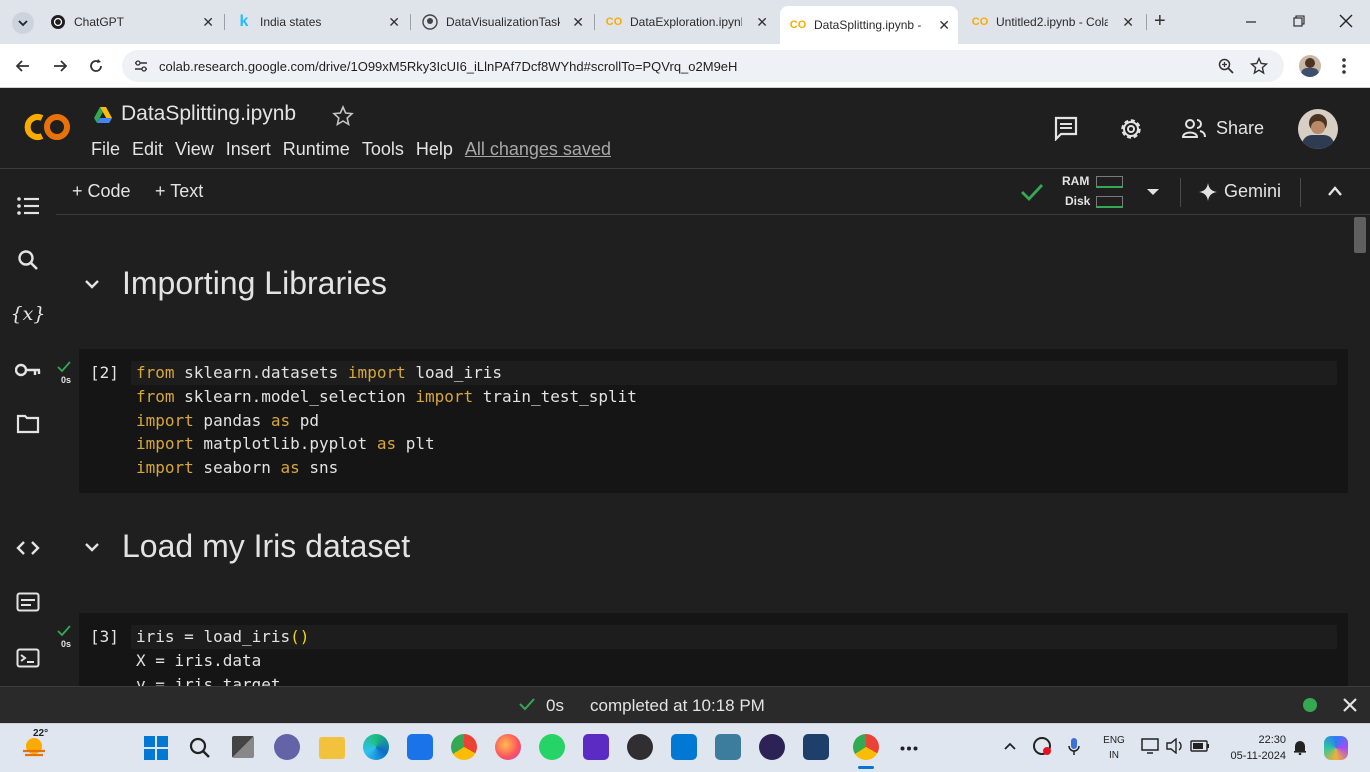 The width and height of the screenshot is (1370, 772). What do you see at coordinates (1222, 128) in the screenshot?
I see `share-button: Share` at bounding box center [1222, 128].